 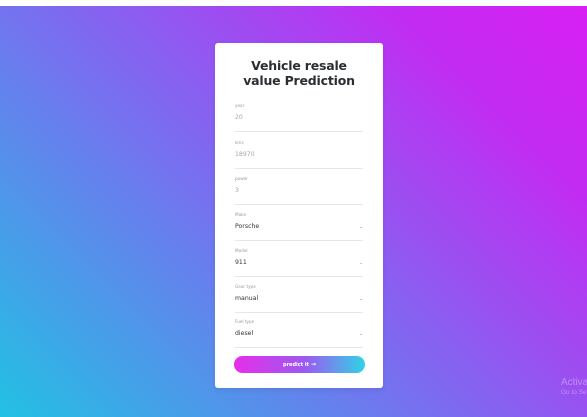 What do you see at coordinates (296, 365) in the screenshot?
I see `predict-button-label: predict it` at bounding box center [296, 365].